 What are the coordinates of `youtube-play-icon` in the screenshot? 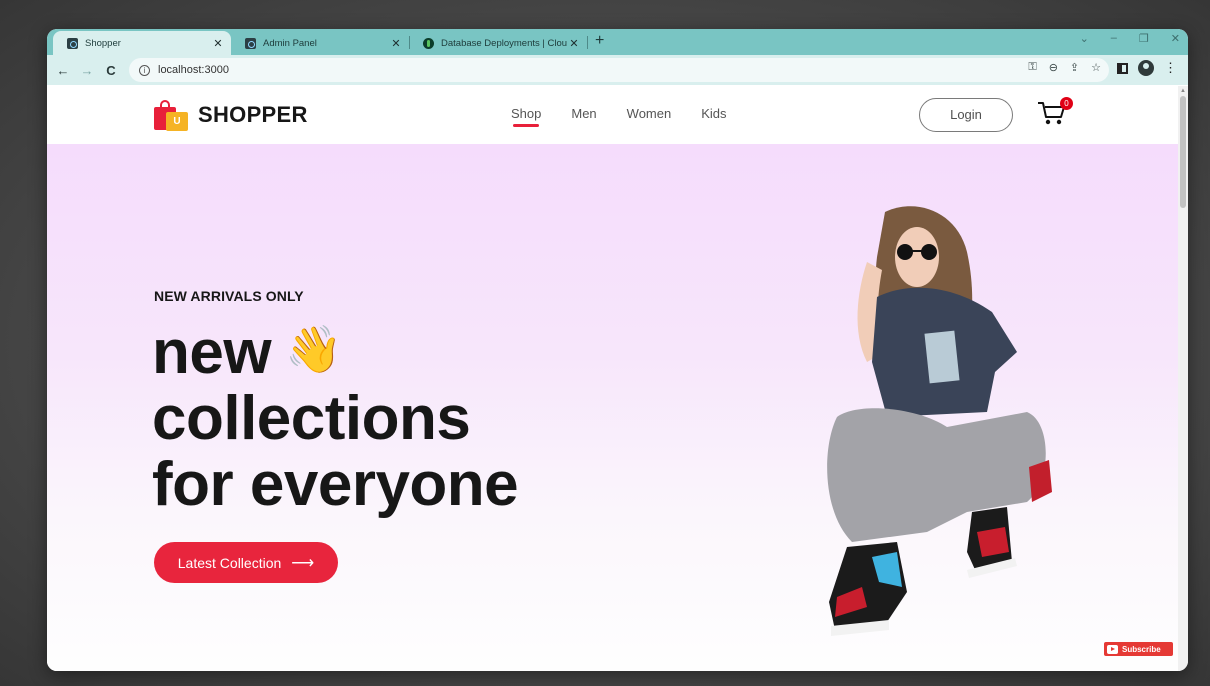 It's located at (1112, 649).